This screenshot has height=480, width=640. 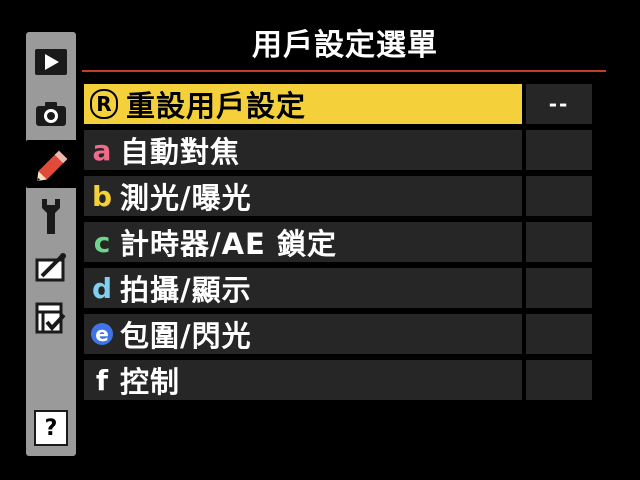 I want to click on menu-item-label: 包圍/閃光, so click(x=186, y=336).